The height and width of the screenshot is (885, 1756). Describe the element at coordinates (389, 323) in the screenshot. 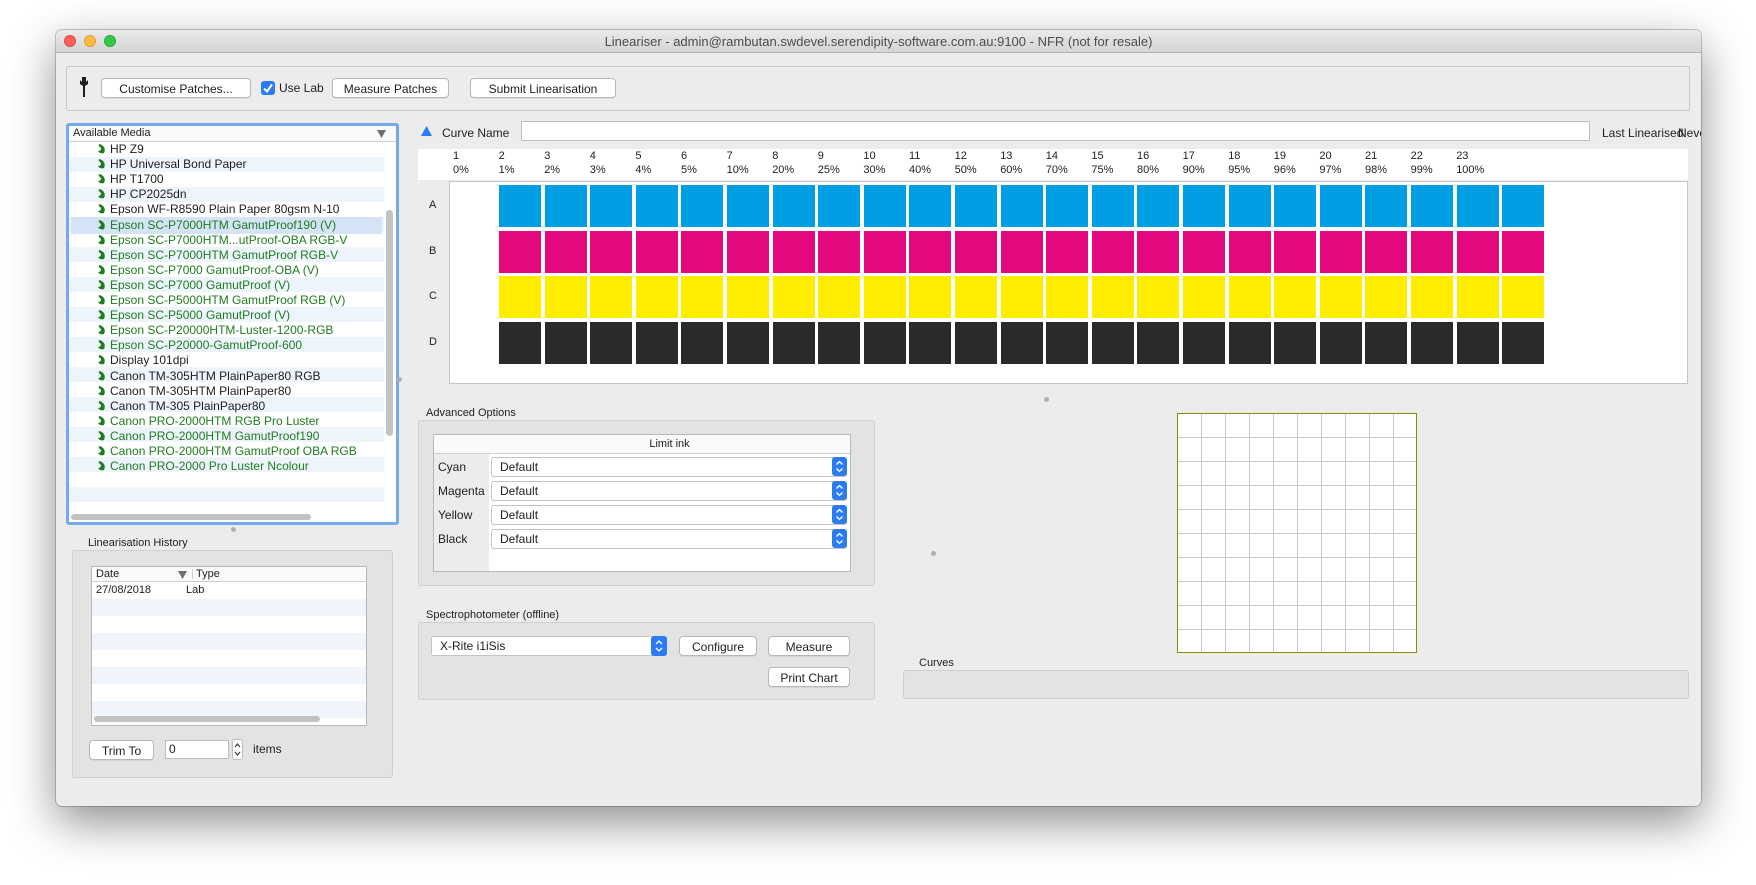

I see `media-vertical-scrollbar` at that location.